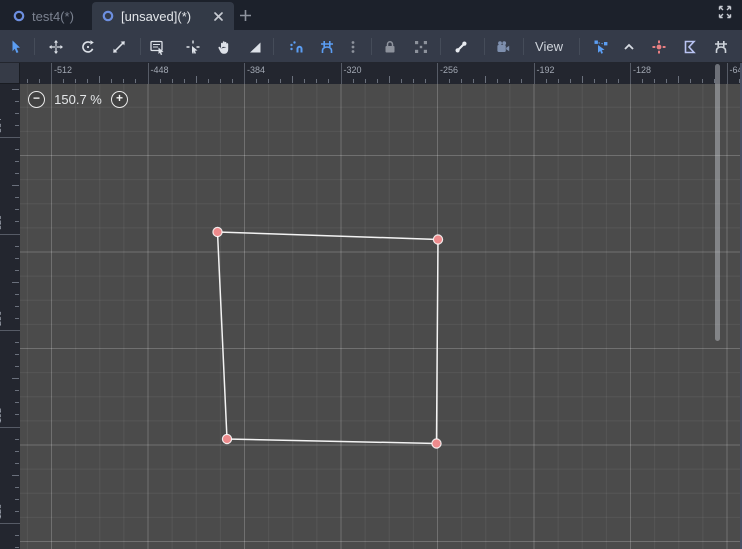  I want to click on close-icon, so click(218, 16).